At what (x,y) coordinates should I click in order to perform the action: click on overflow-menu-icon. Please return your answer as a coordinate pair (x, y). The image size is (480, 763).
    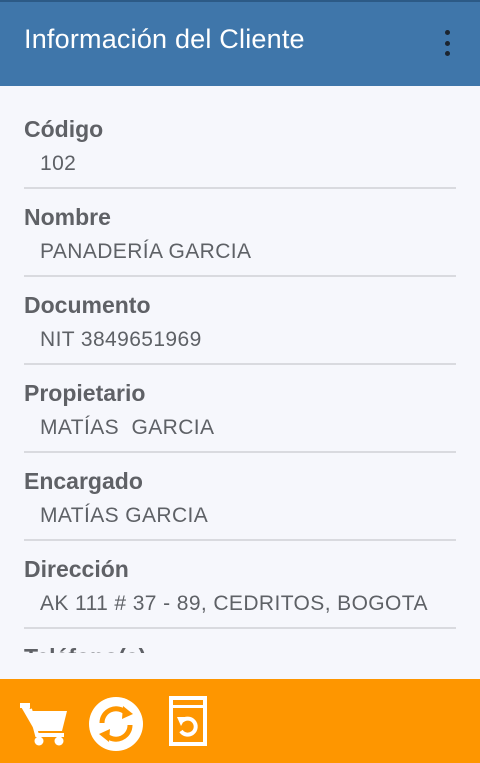
    Looking at the image, I should click on (447, 43).